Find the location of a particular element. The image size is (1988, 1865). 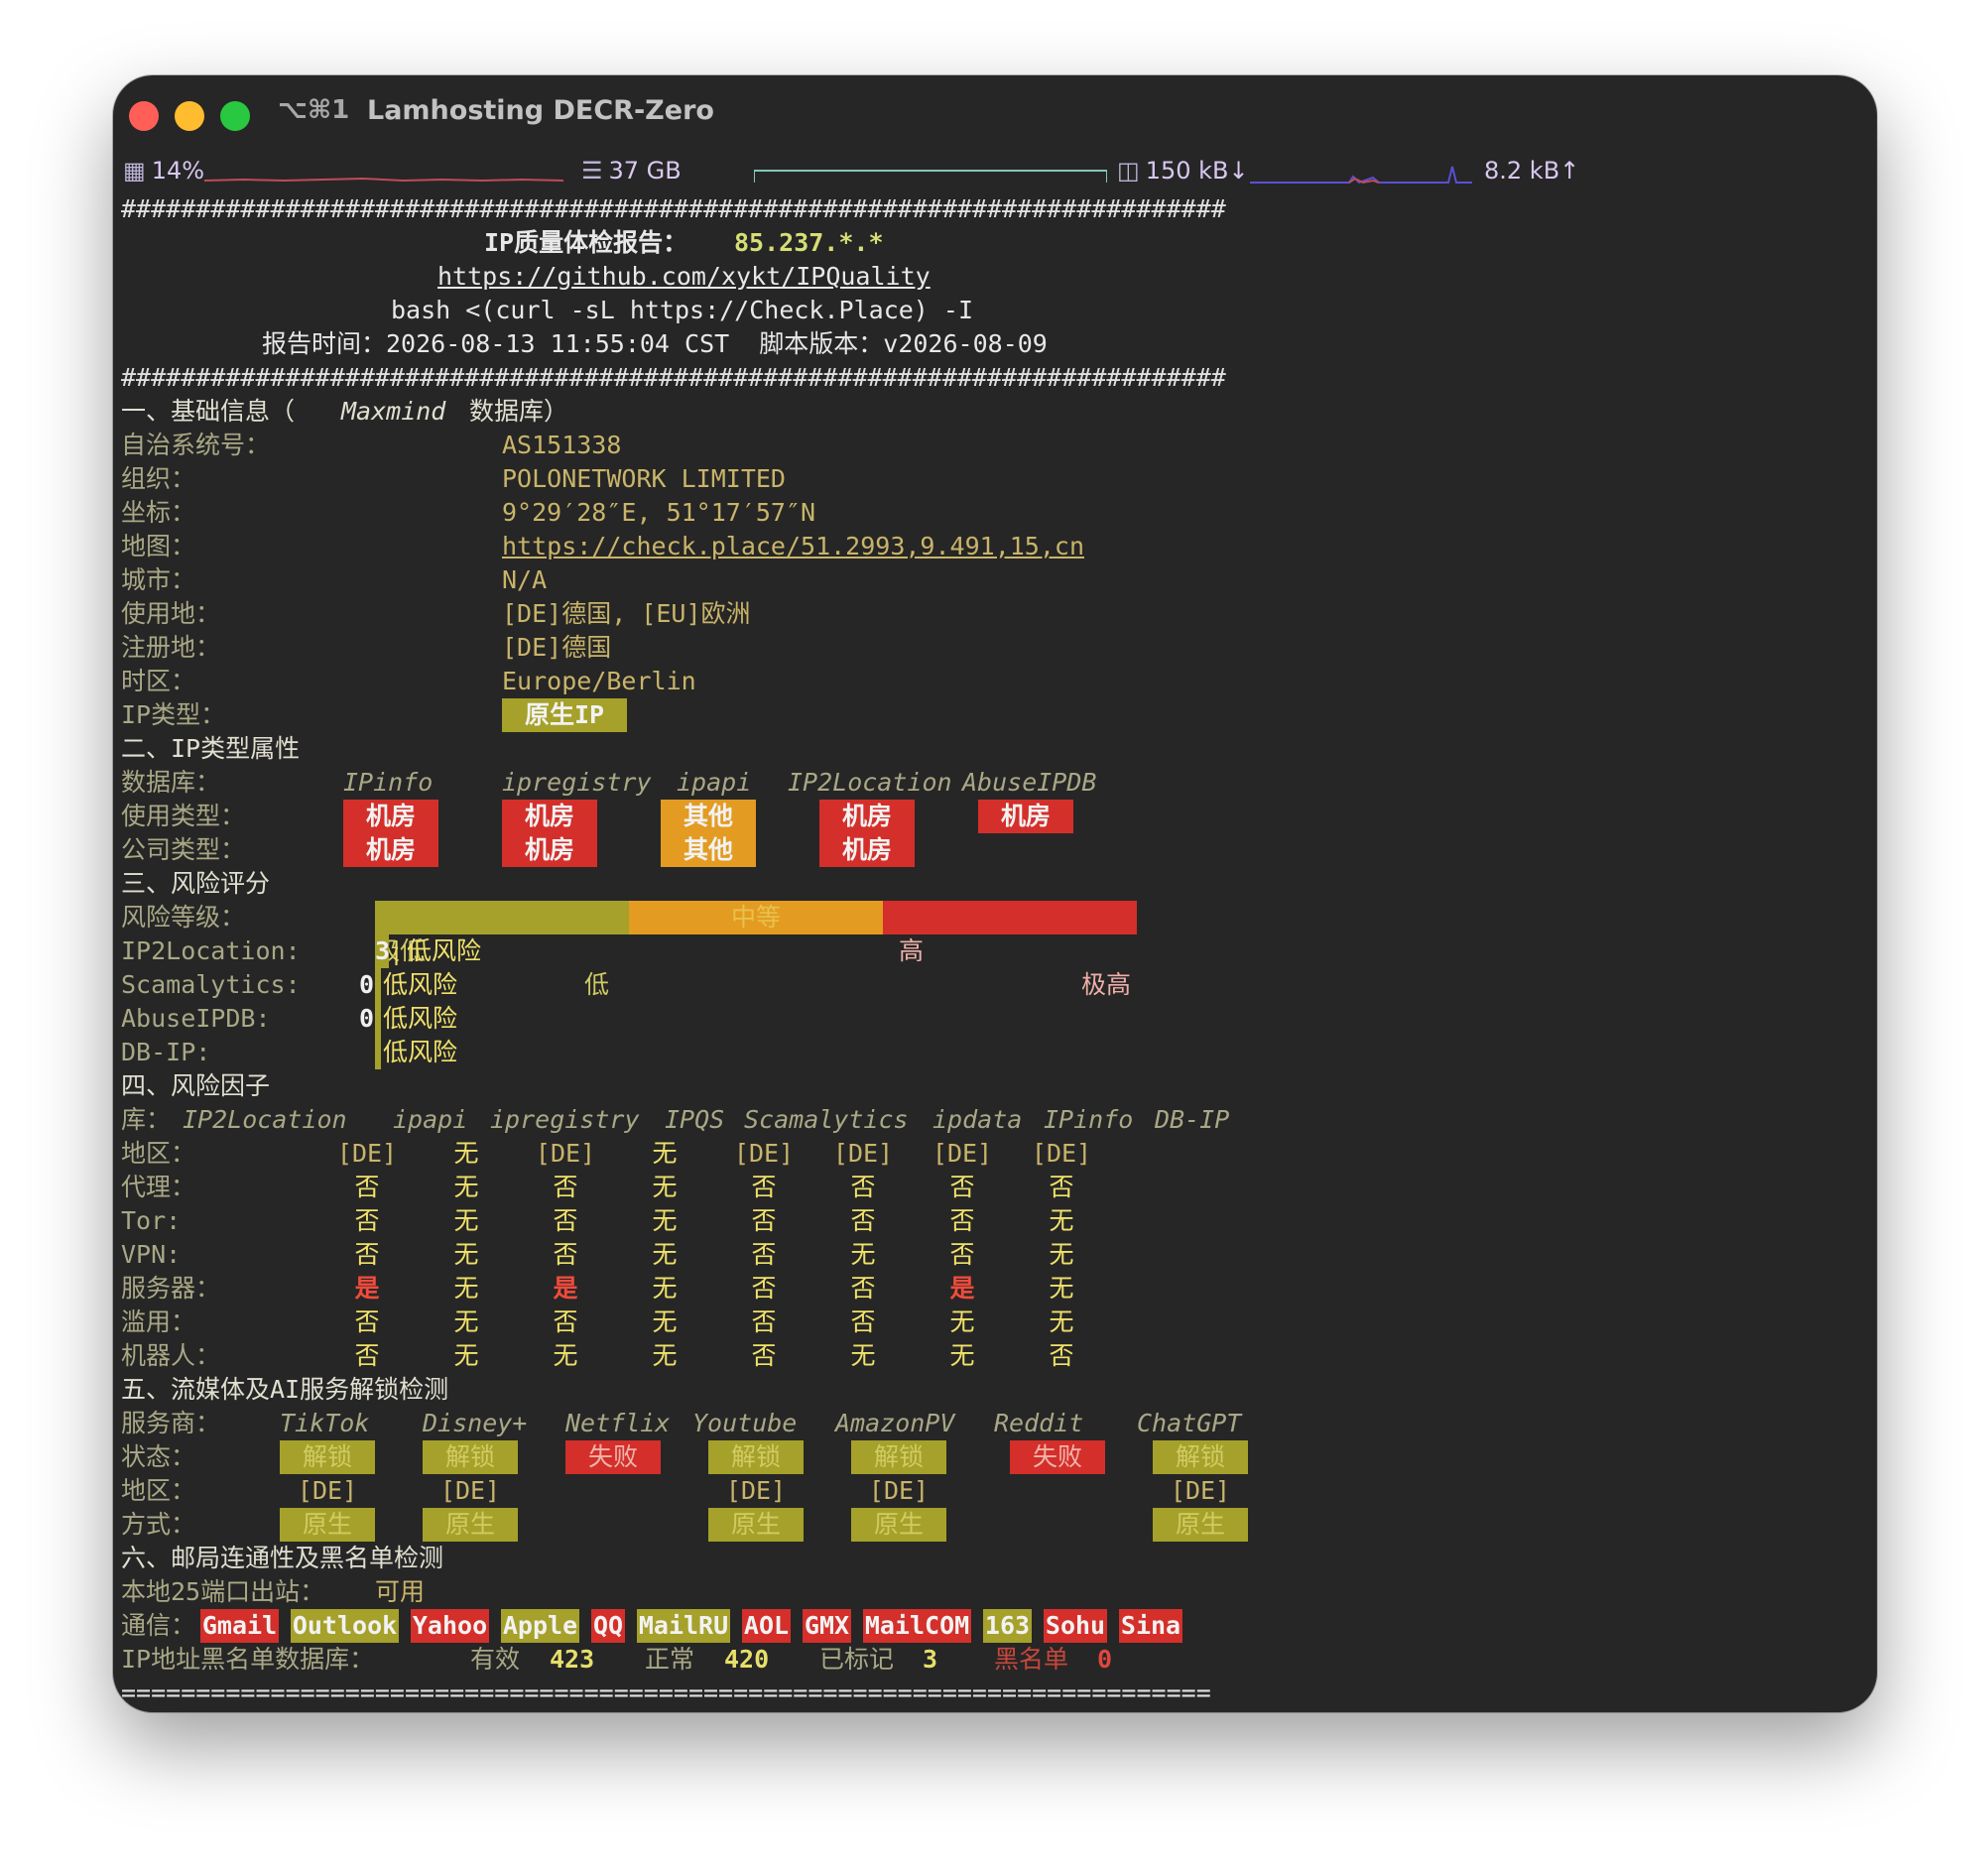

risk-factor-row: Tor: 否无否无否否否无 is located at coordinates (999, 1221).